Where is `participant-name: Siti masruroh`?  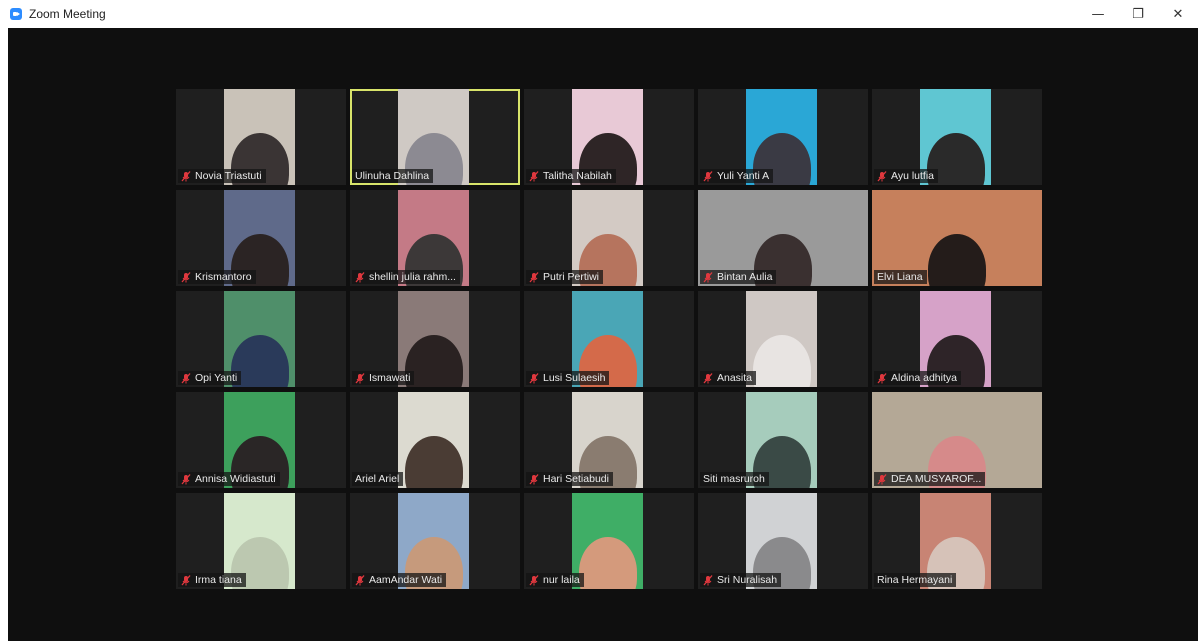
participant-name: Siti masruroh is located at coordinates (734, 479).